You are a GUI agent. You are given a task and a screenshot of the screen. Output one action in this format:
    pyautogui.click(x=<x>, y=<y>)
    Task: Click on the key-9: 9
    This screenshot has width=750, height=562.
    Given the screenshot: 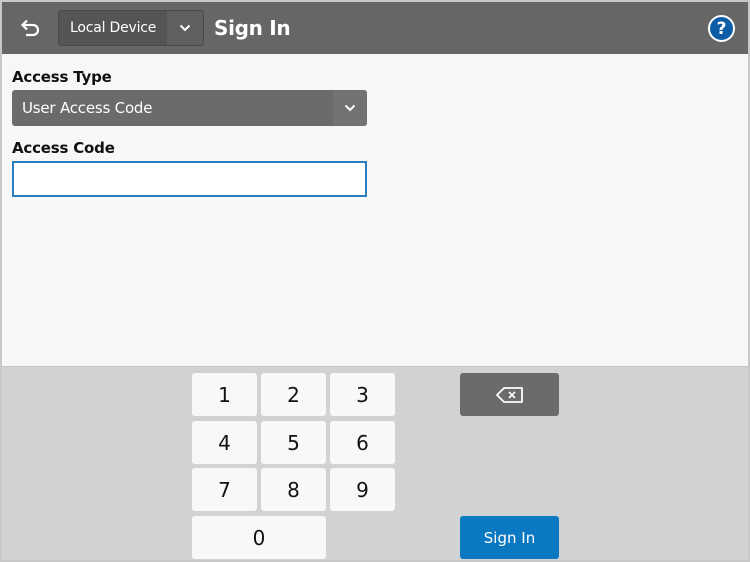 What is the action you would take?
    pyautogui.click(x=362, y=489)
    